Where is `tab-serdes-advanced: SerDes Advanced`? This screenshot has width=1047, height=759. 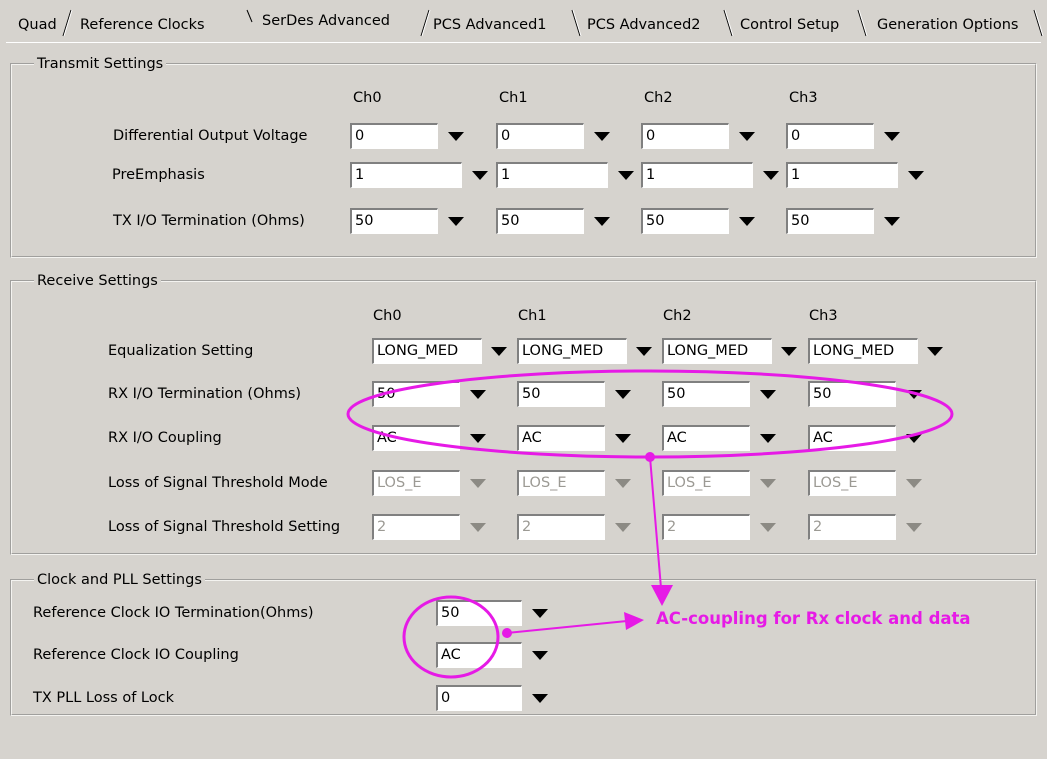
tab-serdes-advanced: SerDes Advanced is located at coordinates (326, 20).